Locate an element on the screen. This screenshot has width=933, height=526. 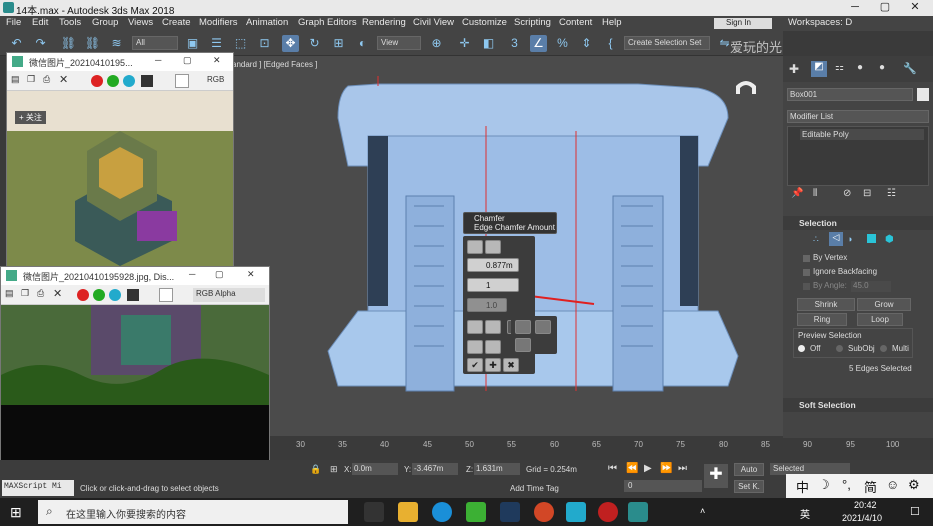
preview-off-radio is located at coordinates (801, 348).